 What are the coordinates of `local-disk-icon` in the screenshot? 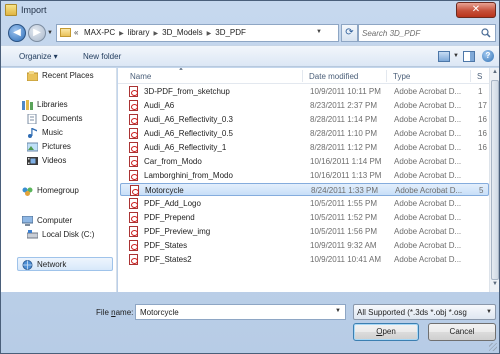 It's located at (32, 234).